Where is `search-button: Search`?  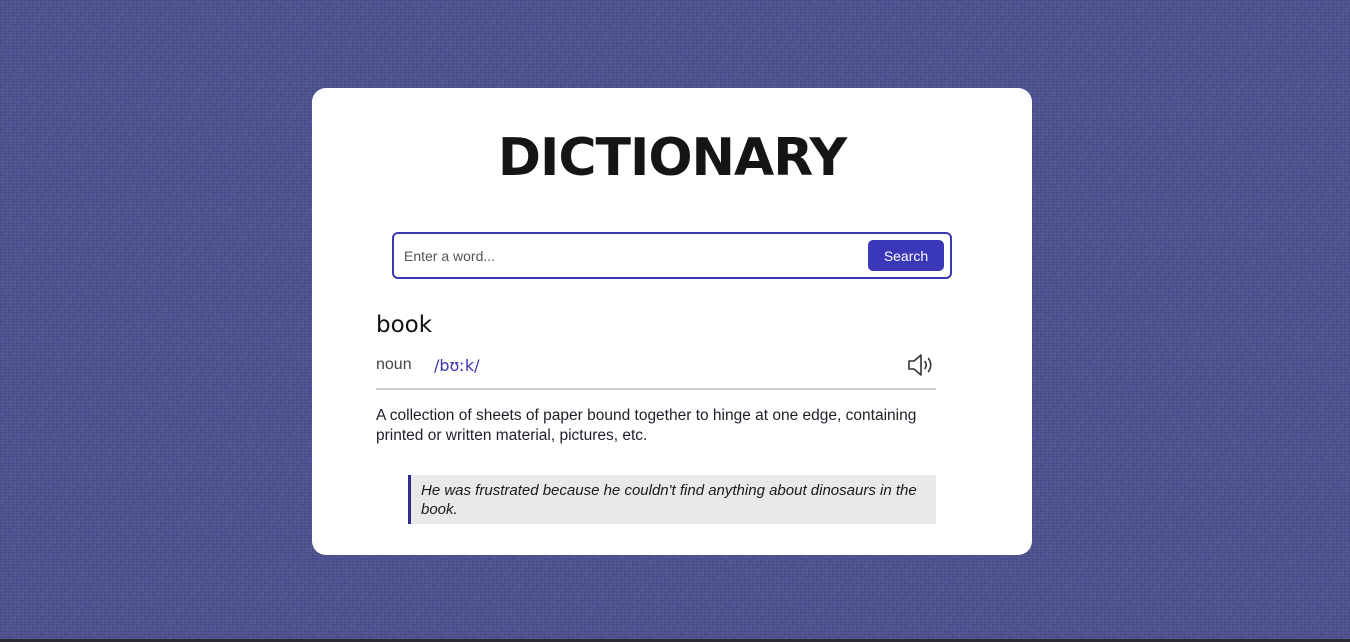 search-button: Search is located at coordinates (906, 255).